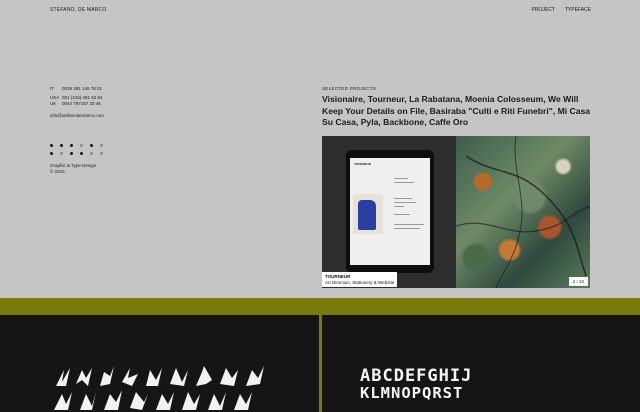 The width and height of the screenshot is (640, 412). Describe the element at coordinates (57, 171) in the screenshot. I see `credits-year: © 2016` at that location.